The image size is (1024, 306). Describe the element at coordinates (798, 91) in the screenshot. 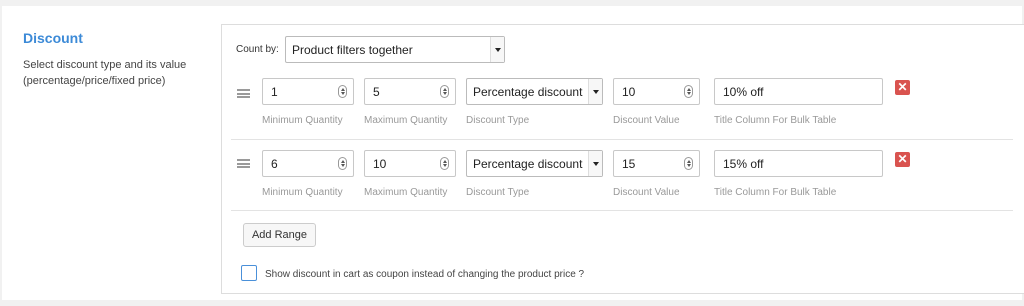

I see `bulk-title-input: 10% off` at that location.